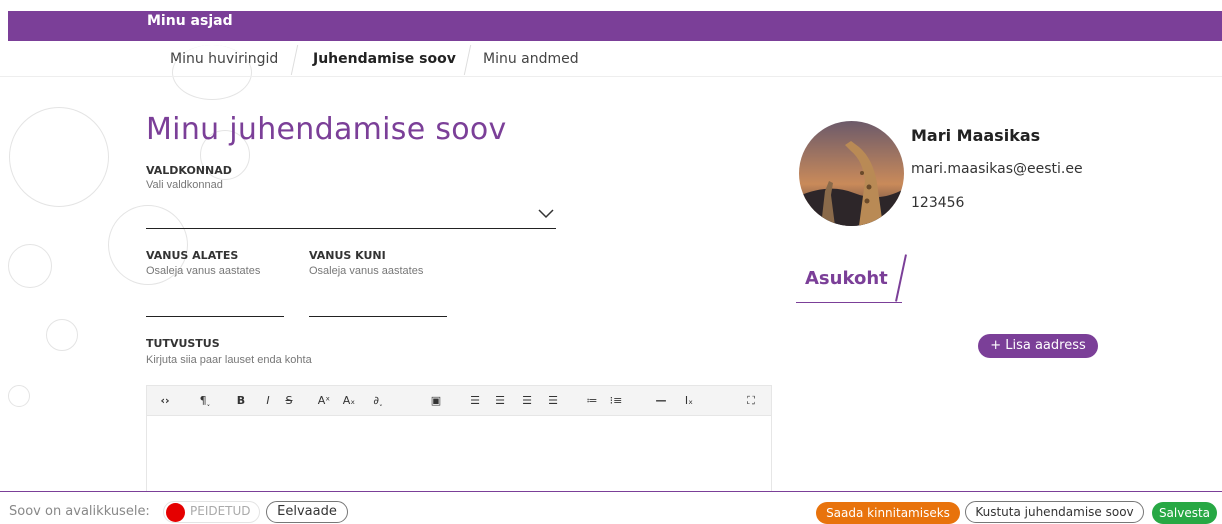 Image resolution: width=1222 pixels, height=524 pixels. I want to click on tab-minu-huviringid: Minu huviringid, so click(224, 59).